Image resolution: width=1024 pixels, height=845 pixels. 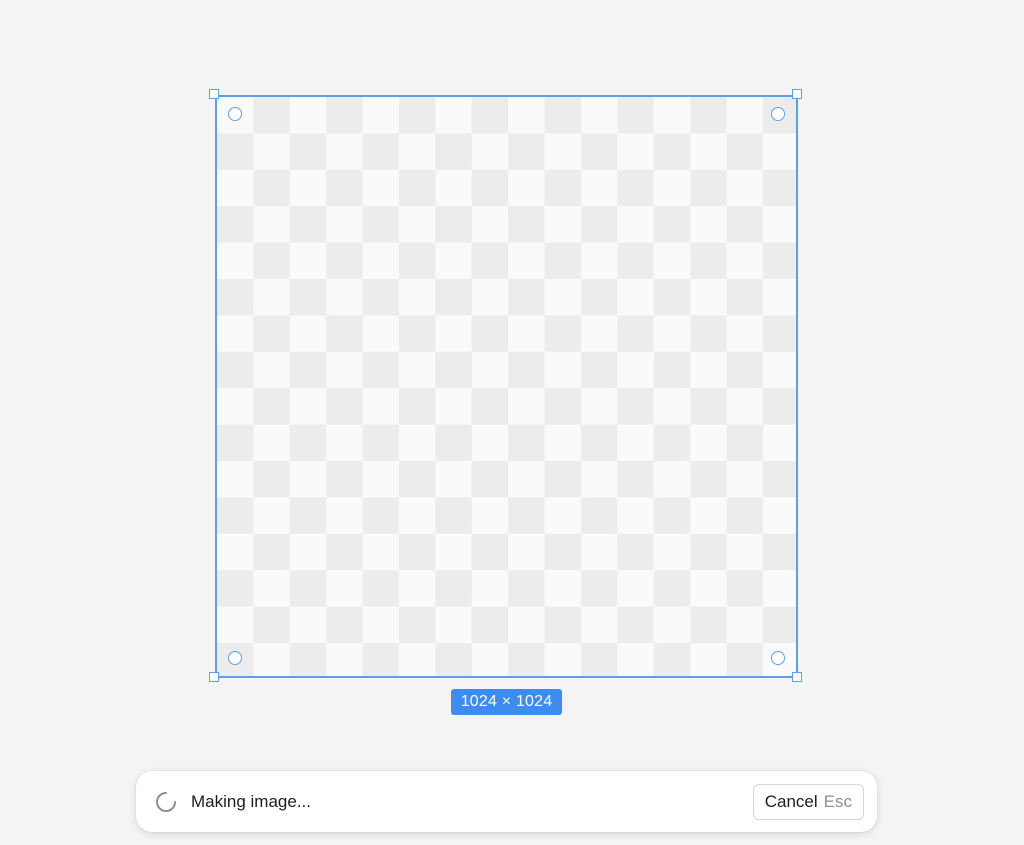 What do you see at coordinates (791, 801) in the screenshot?
I see `cancel-label: Cancel` at bounding box center [791, 801].